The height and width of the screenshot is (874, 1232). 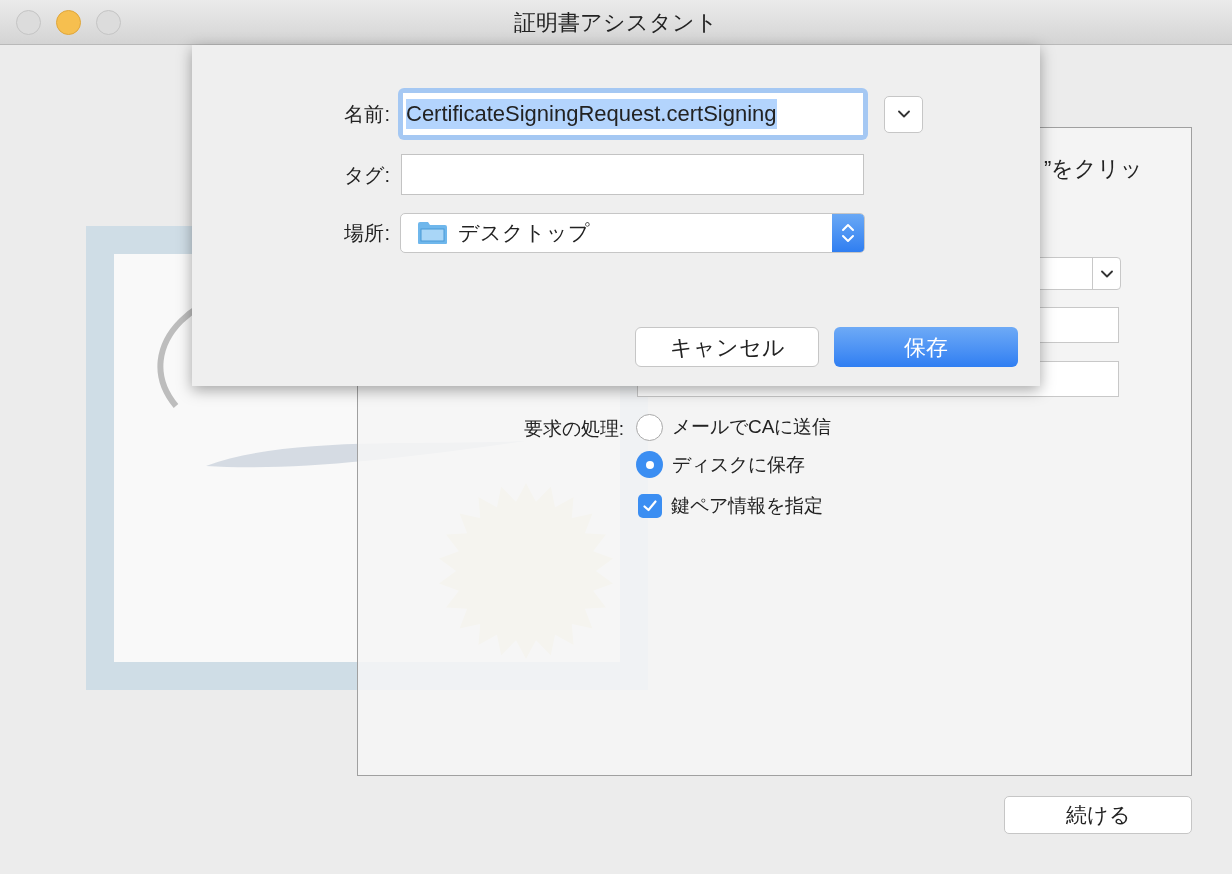 I want to click on location-popup: デスクトップ, so click(x=632, y=233).